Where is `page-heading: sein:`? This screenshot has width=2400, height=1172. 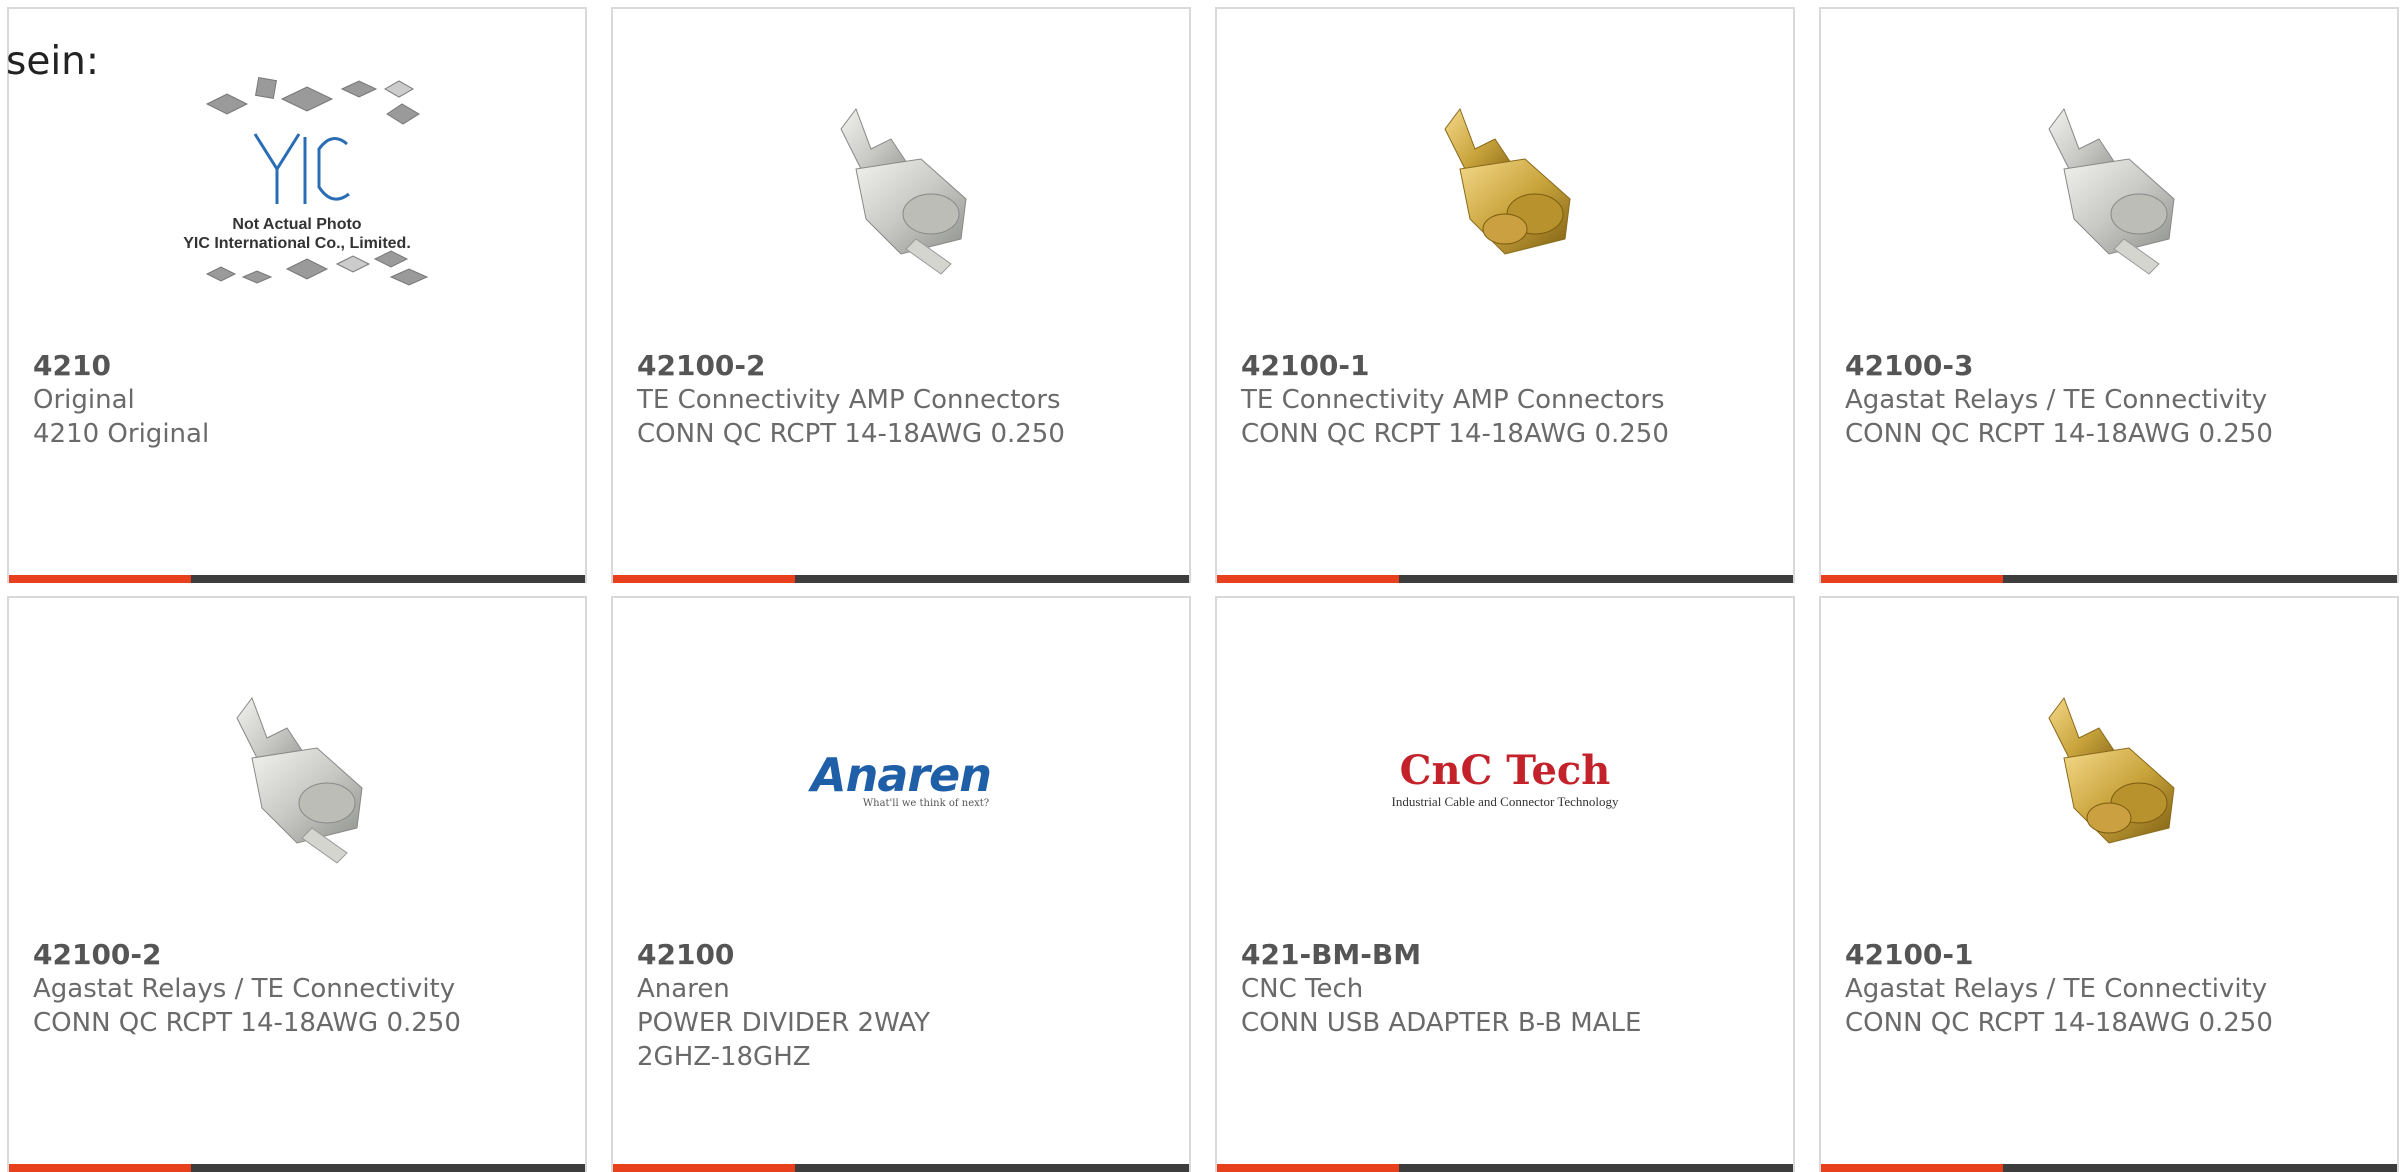
page-heading: sein: is located at coordinates (53, 61).